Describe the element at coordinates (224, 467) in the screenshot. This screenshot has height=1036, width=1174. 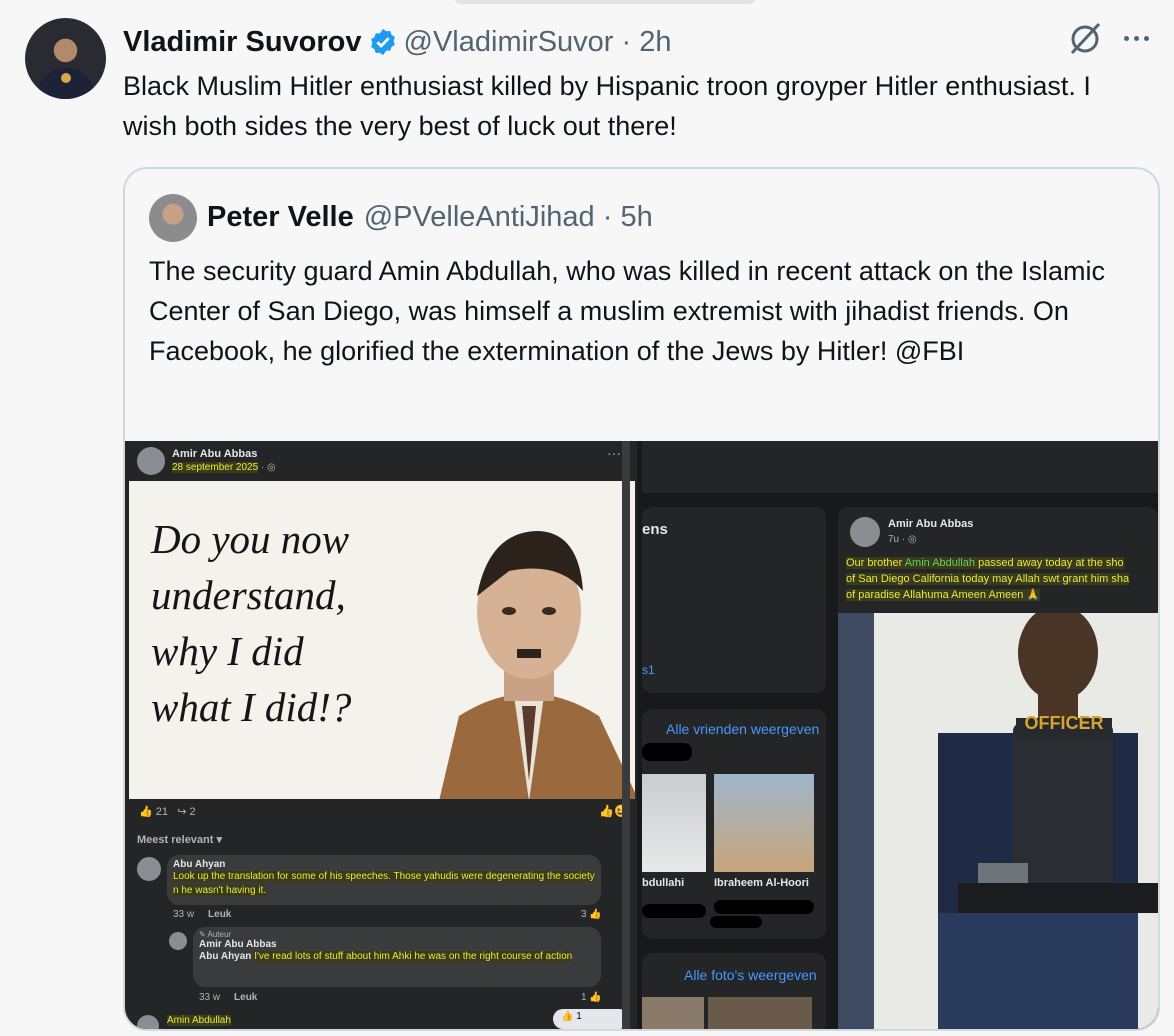
I see `poster-date: 28 september 2025 · ◎` at that location.